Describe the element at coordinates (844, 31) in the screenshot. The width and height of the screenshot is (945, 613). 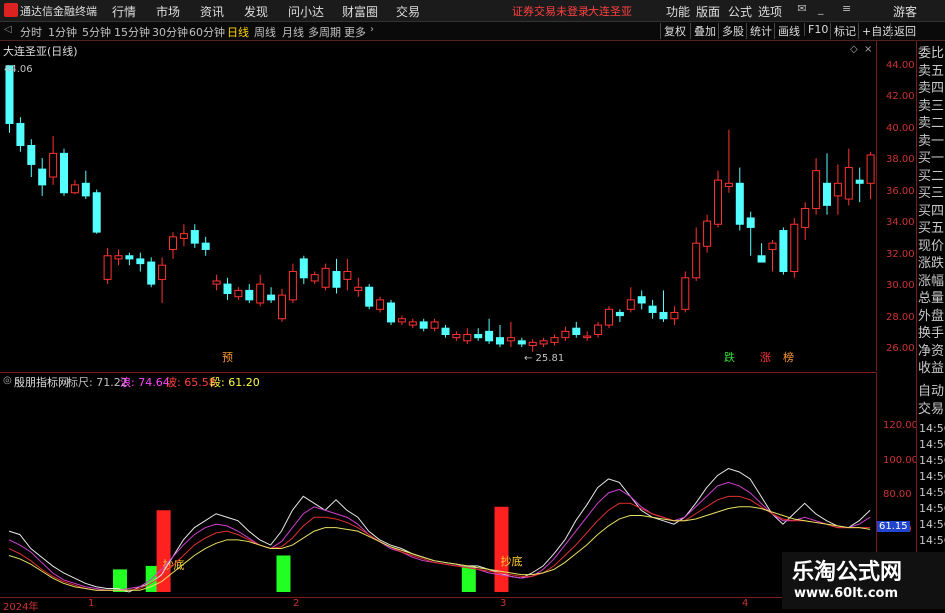
I see `tool-mark: 标记` at that location.